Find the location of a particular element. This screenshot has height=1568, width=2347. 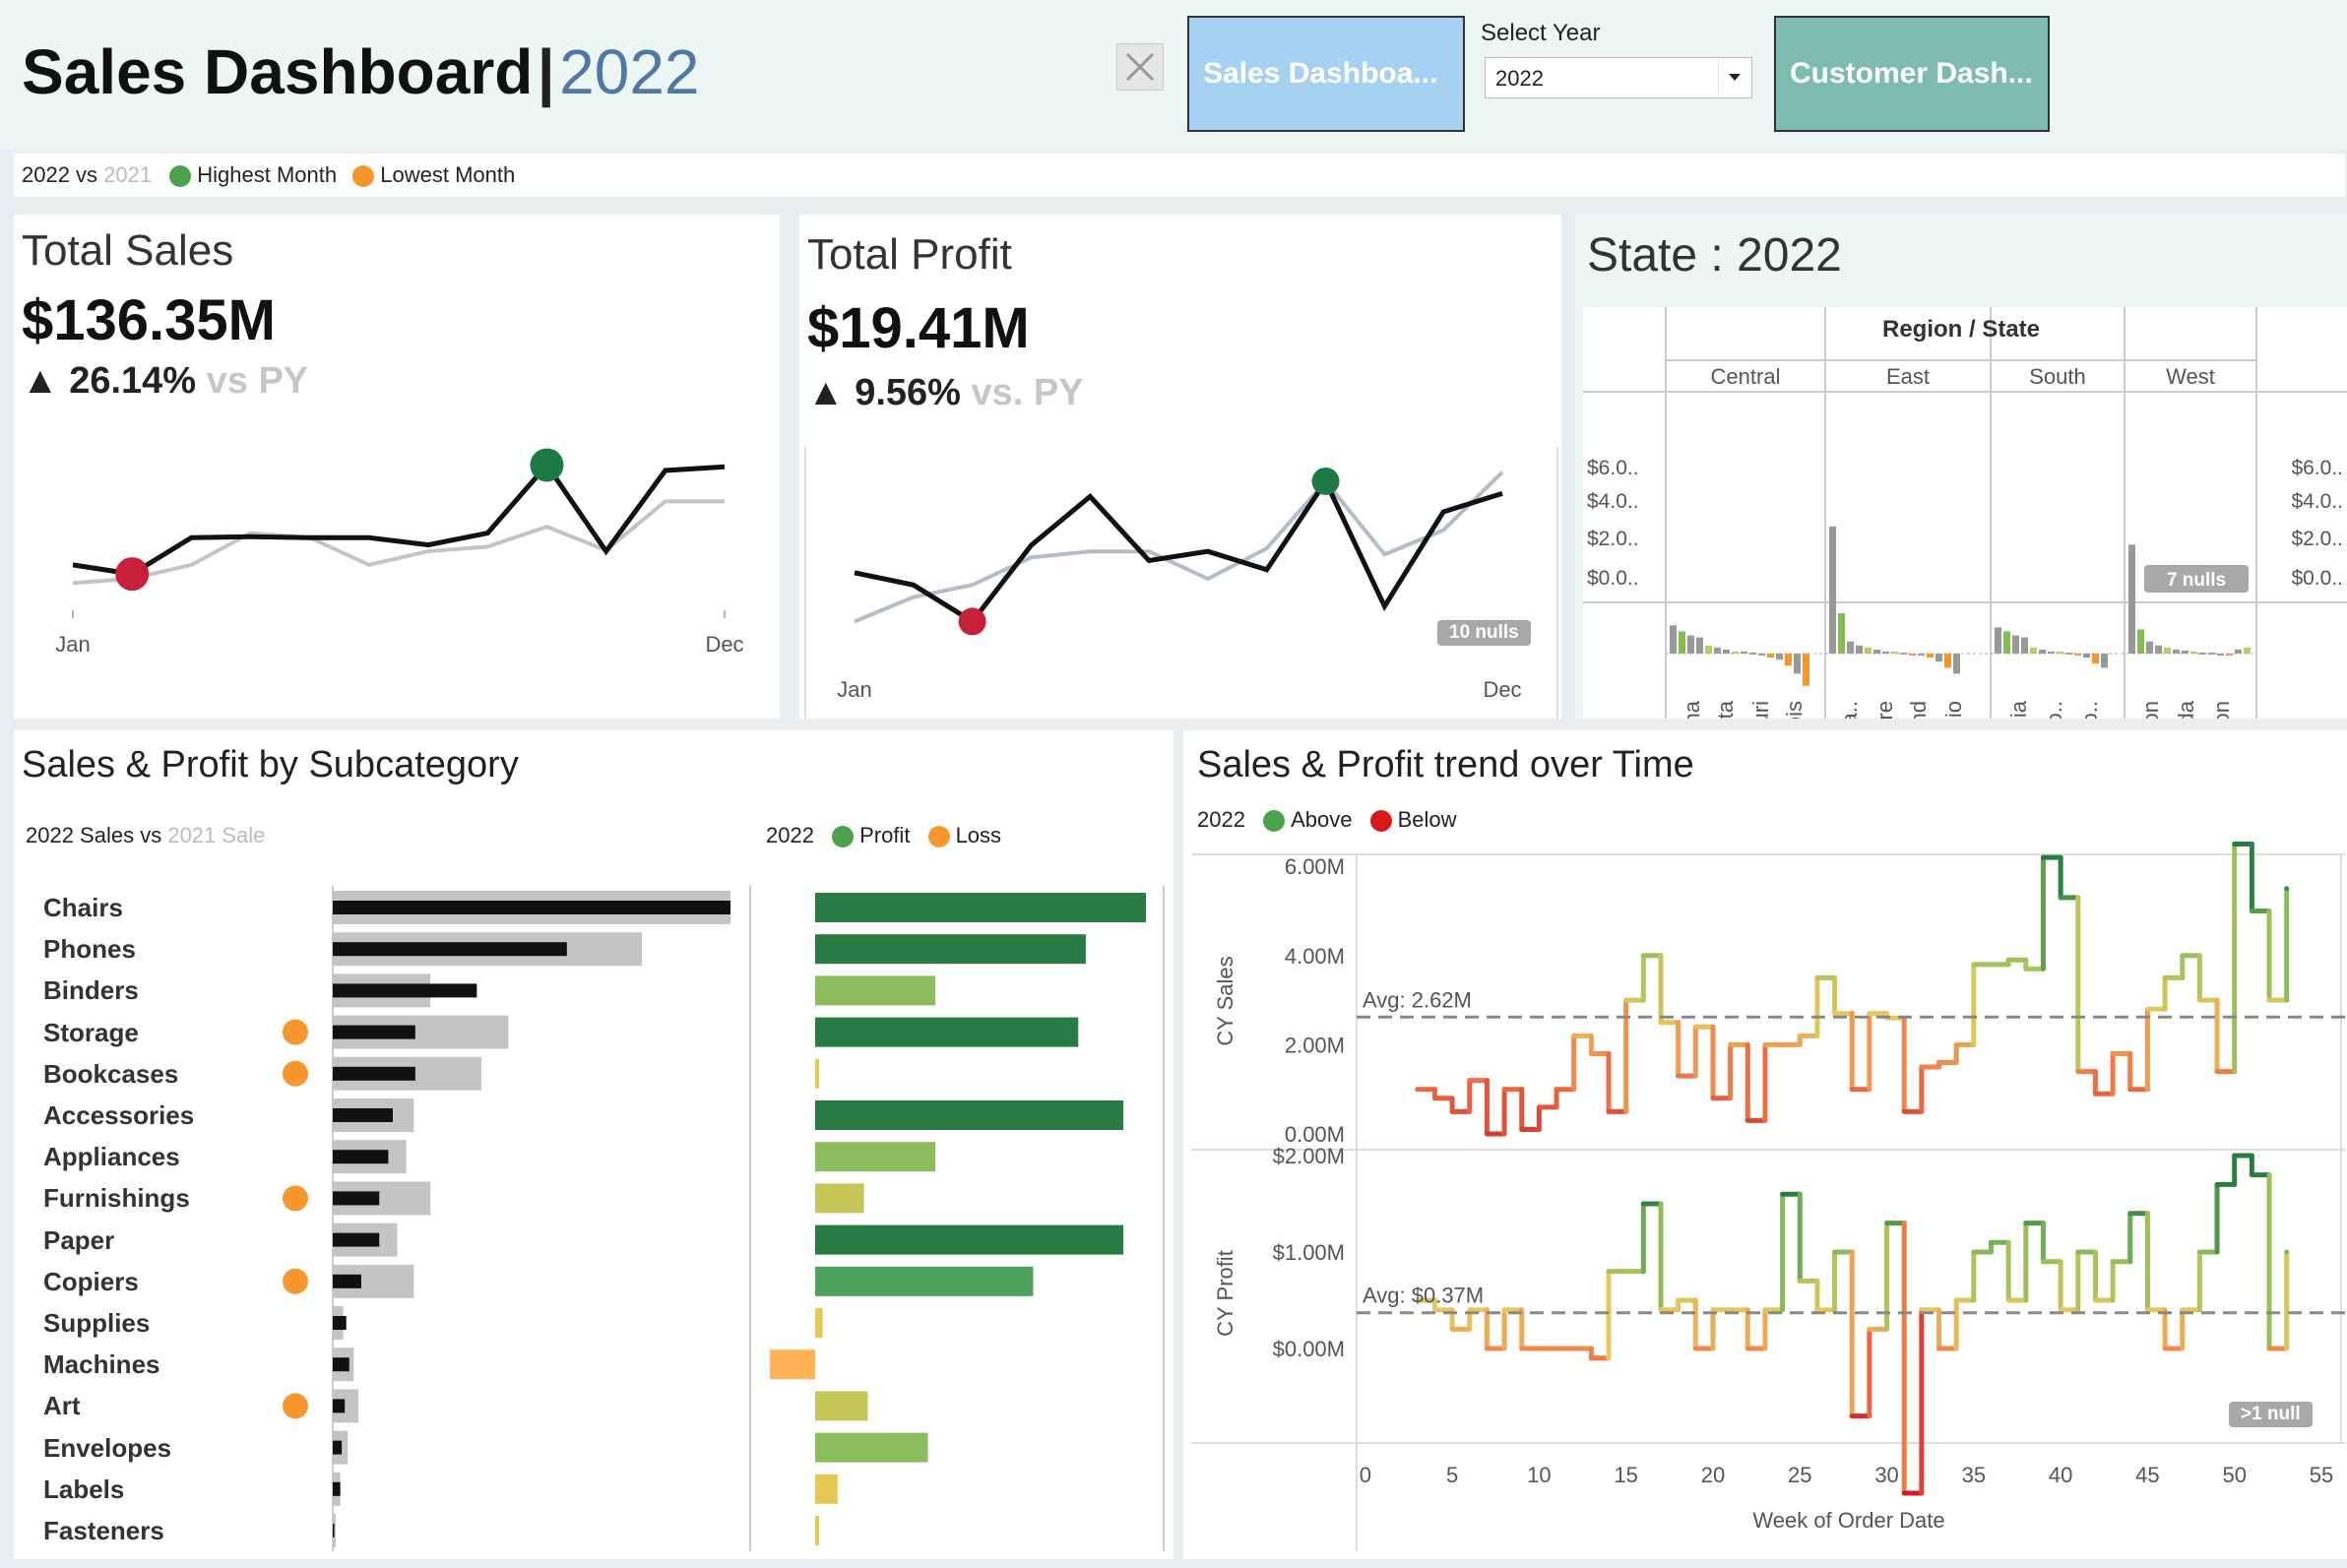

close-icon is located at coordinates (1140, 67).